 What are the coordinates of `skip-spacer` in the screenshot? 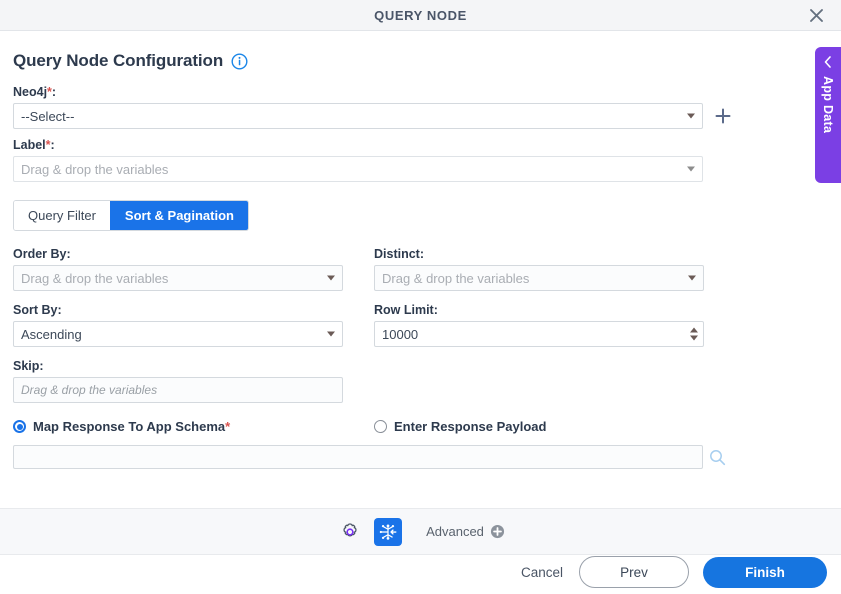 It's located at (539, 381).